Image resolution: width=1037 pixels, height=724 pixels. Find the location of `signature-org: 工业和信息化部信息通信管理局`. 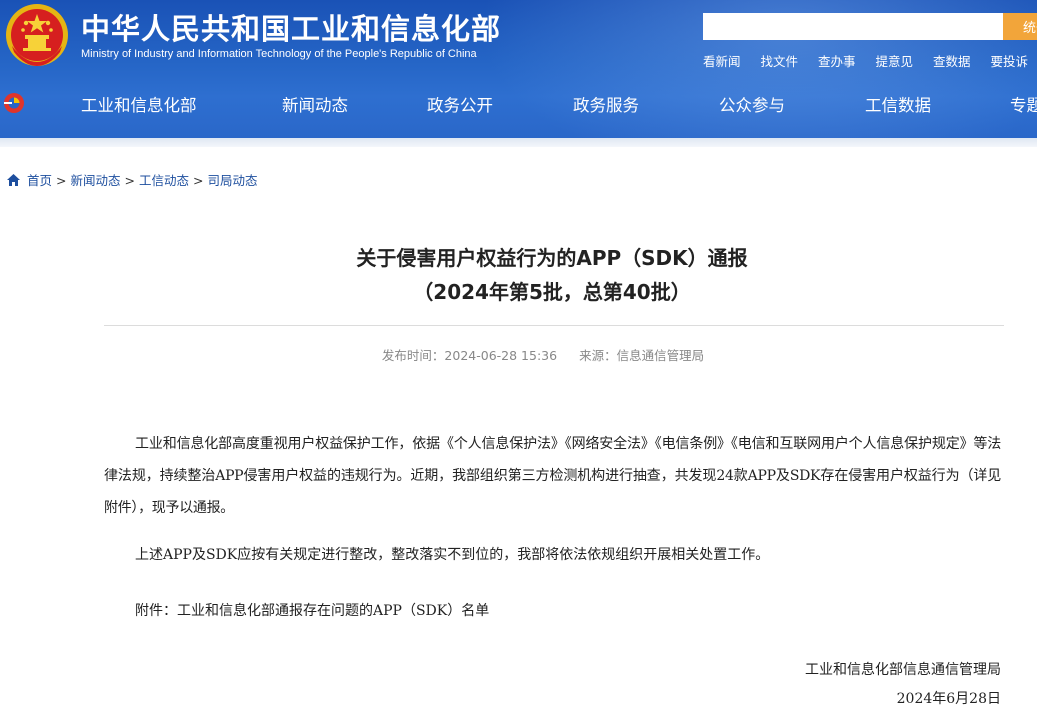

signature-org: 工业和信息化部信息通信管理局 is located at coordinates (903, 670).